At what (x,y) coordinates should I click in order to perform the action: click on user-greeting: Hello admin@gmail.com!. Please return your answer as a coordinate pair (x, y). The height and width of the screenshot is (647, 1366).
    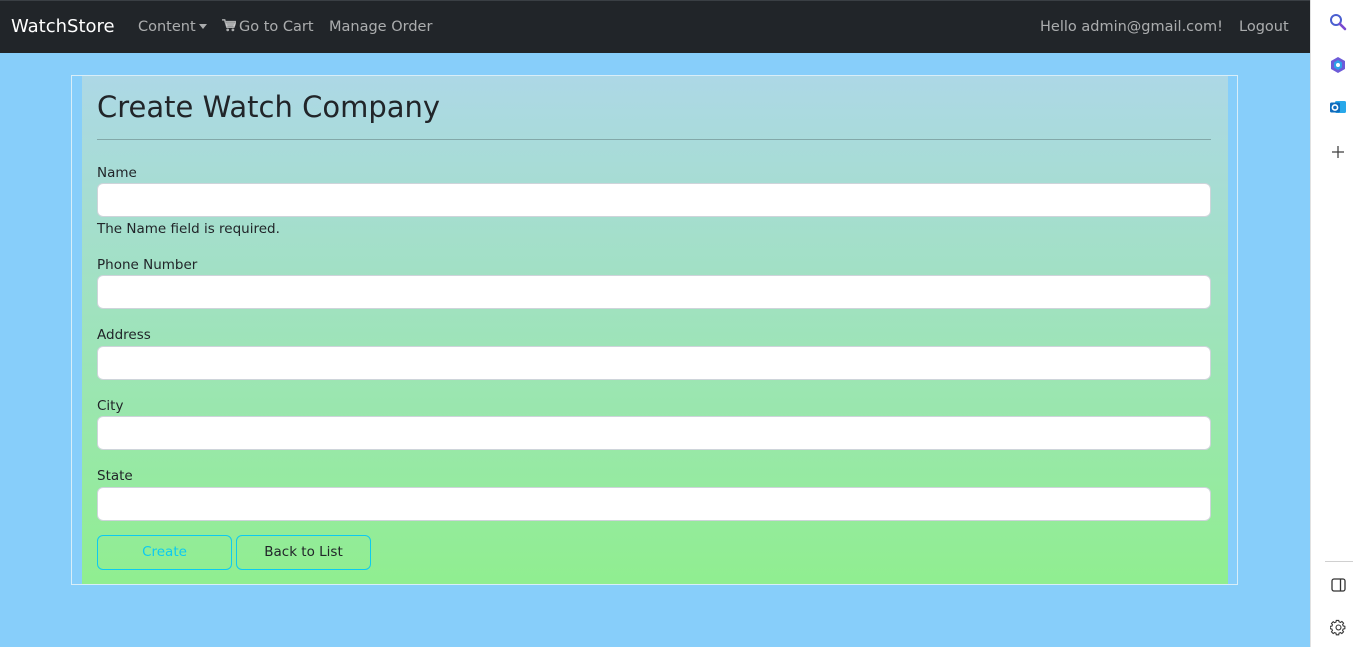
    Looking at the image, I should click on (1131, 27).